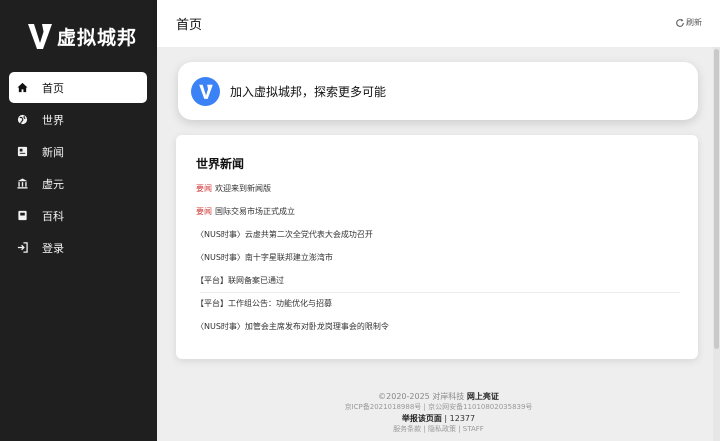 The image size is (720, 441). I want to click on refresh-label: 刷新, so click(694, 22).